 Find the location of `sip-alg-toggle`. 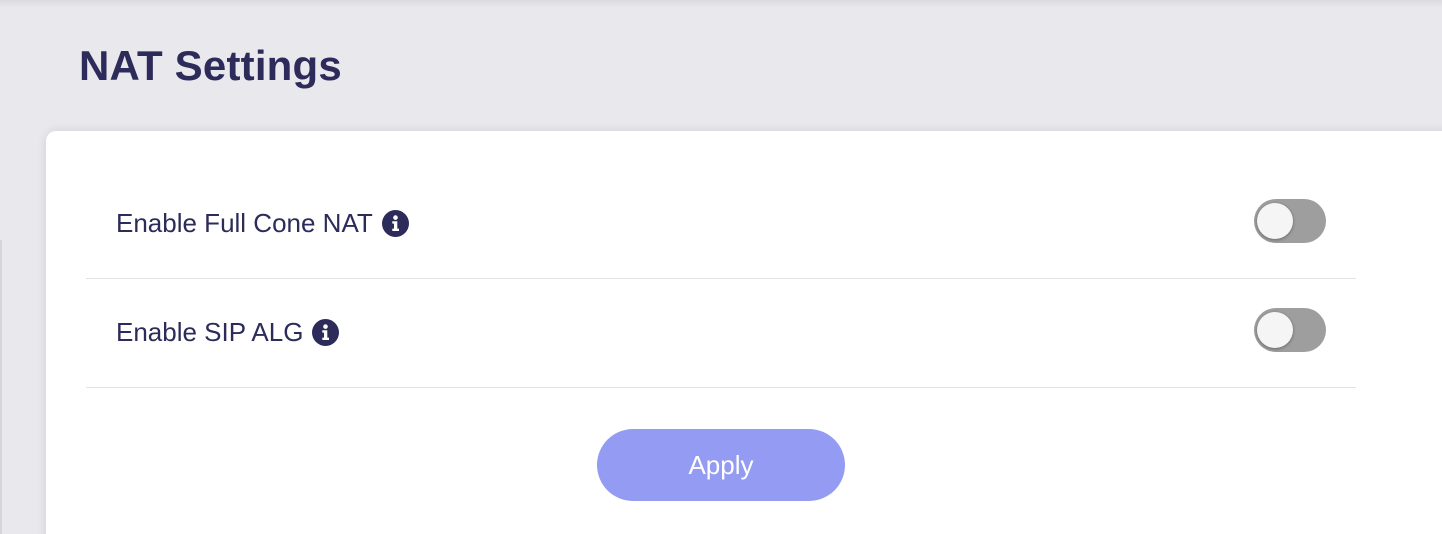

sip-alg-toggle is located at coordinates (1290, 330).